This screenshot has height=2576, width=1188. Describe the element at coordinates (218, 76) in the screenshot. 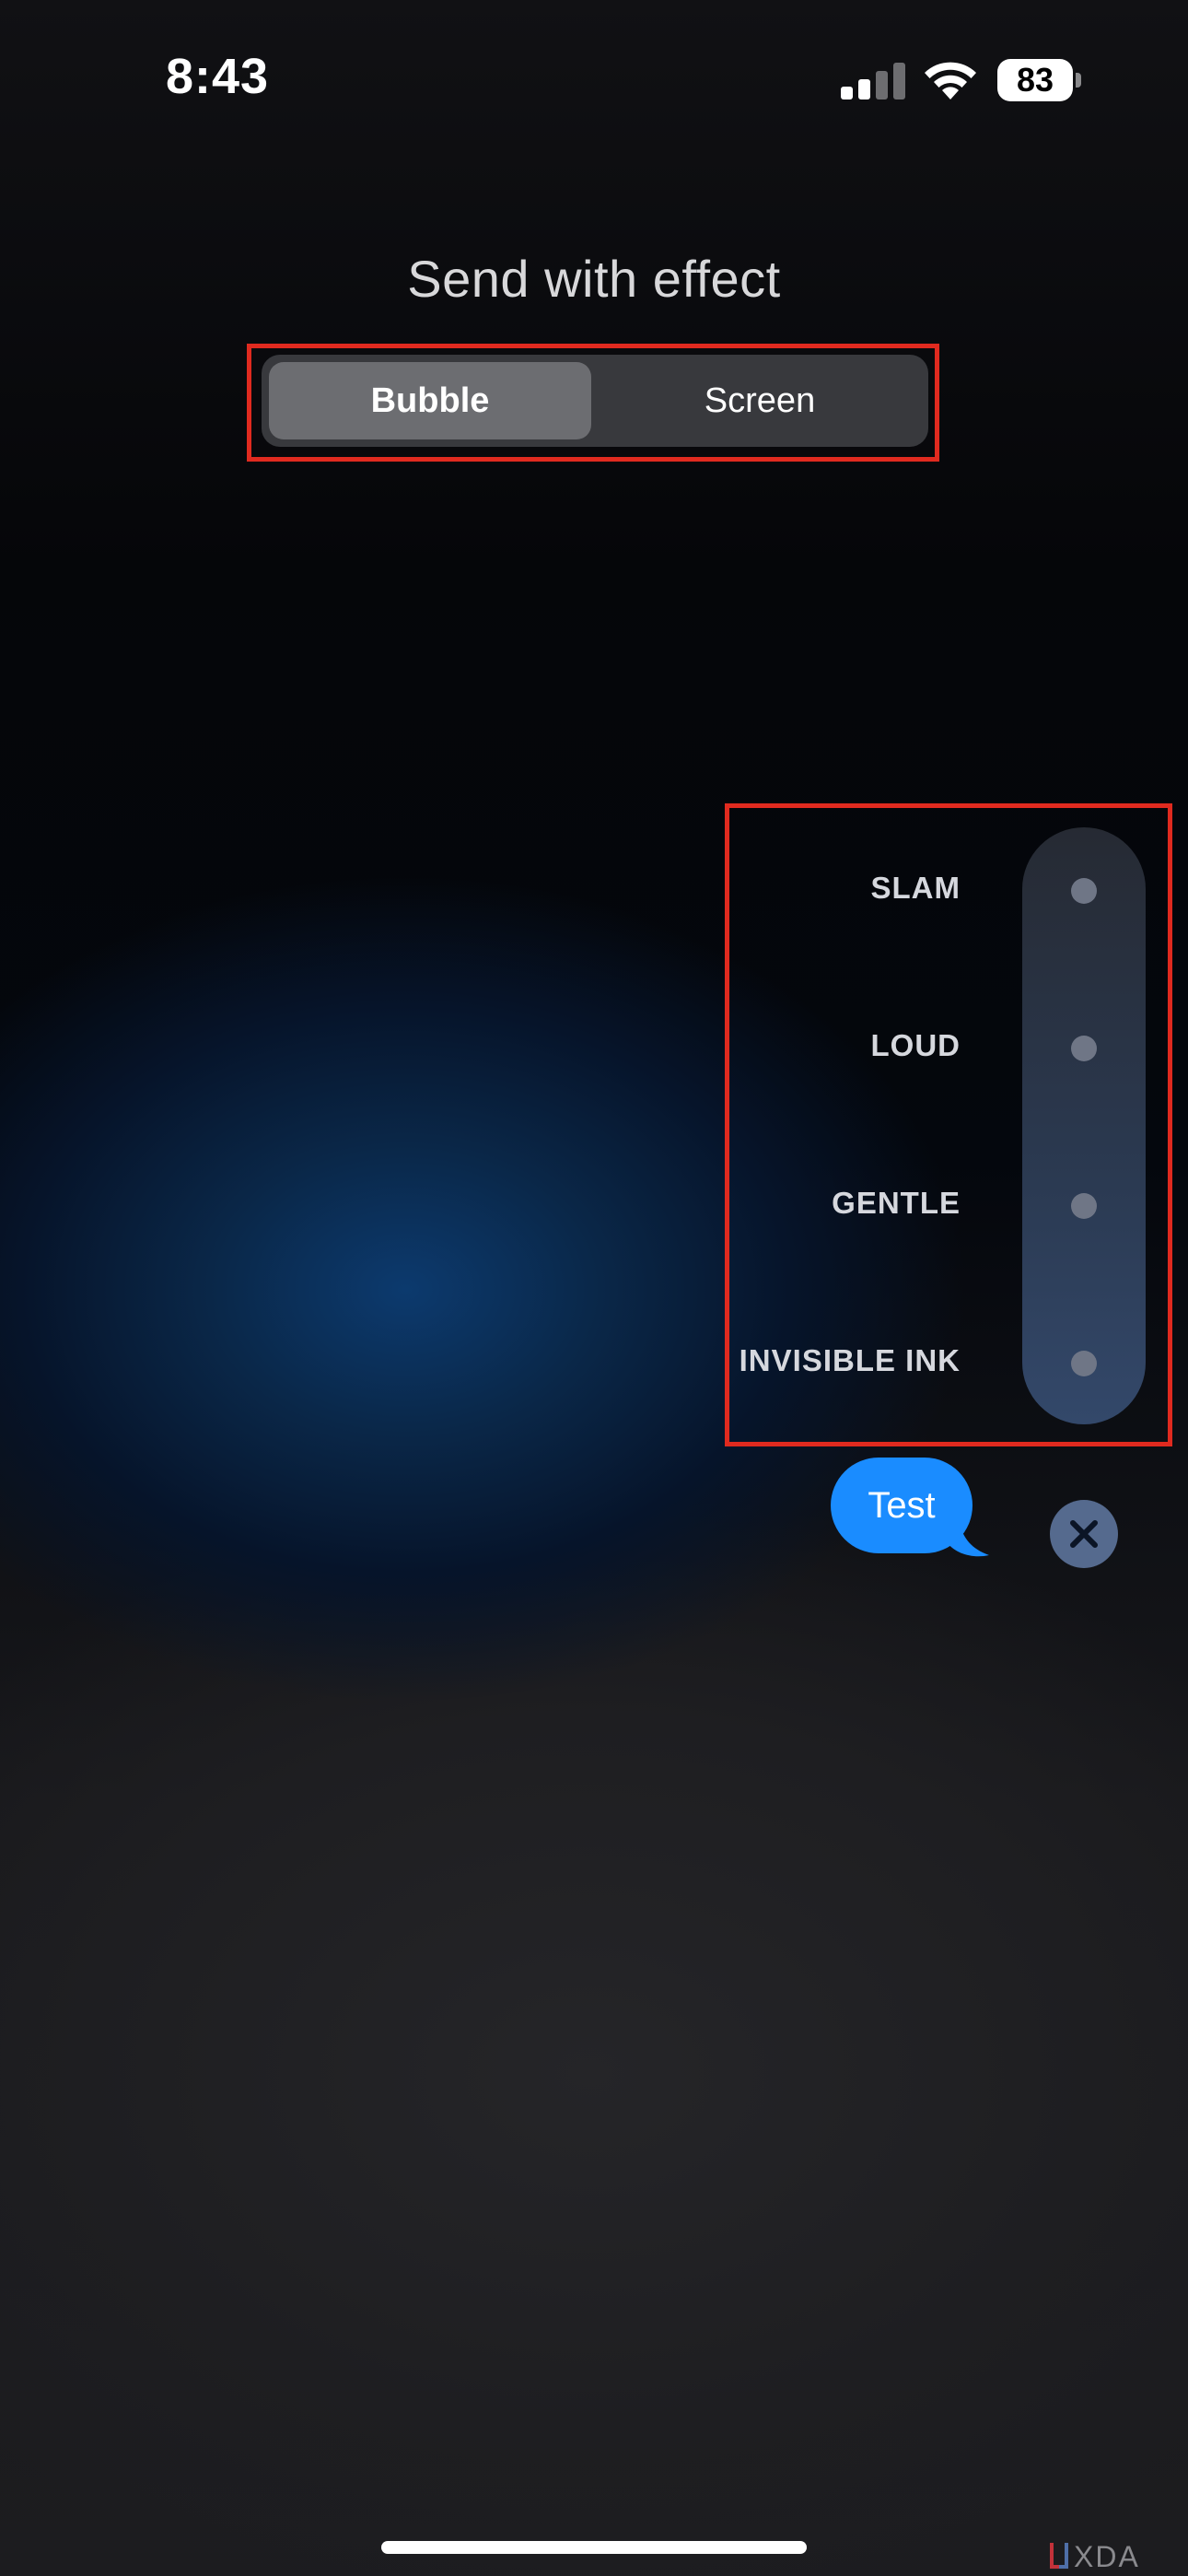

I see `status-time: 8:43` at that location.